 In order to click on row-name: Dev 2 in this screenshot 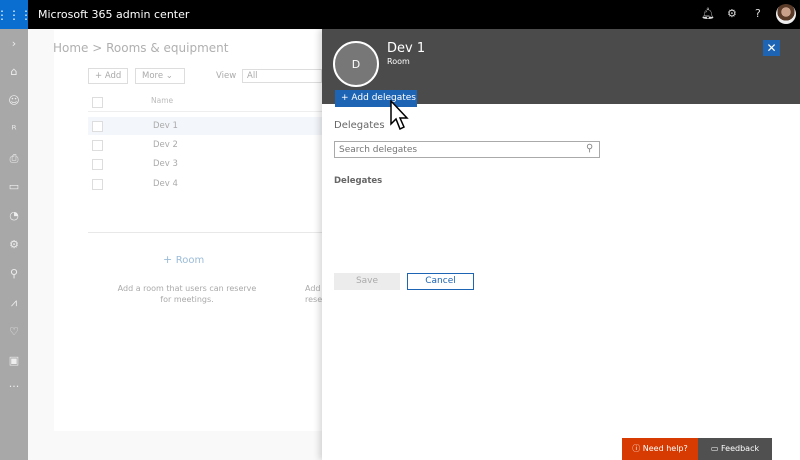, I will do `click(165, 145)`.